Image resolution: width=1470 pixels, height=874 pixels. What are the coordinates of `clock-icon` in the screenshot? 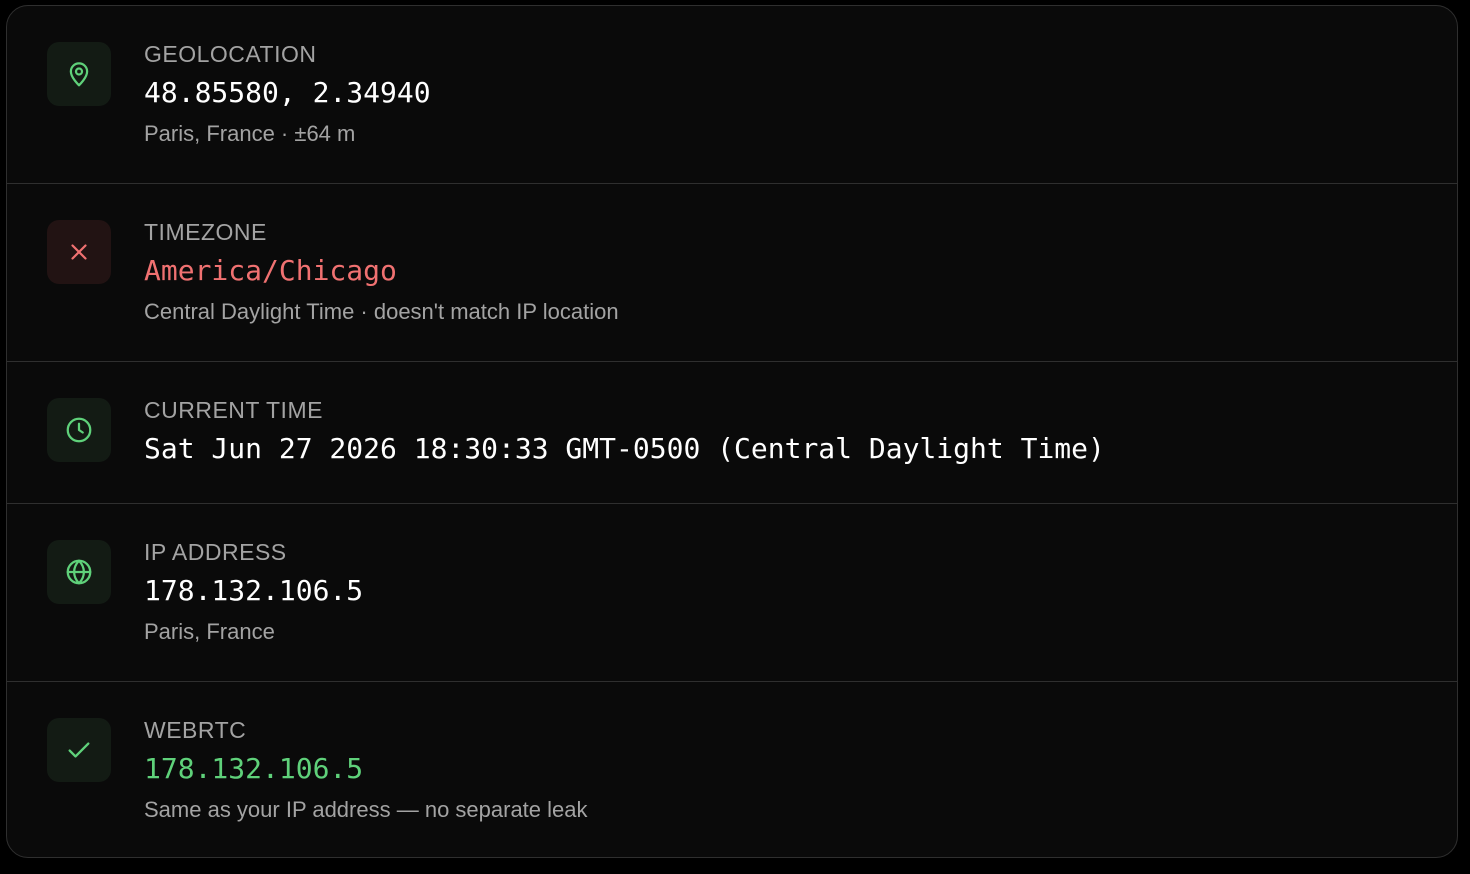 It's located at (79, 430).